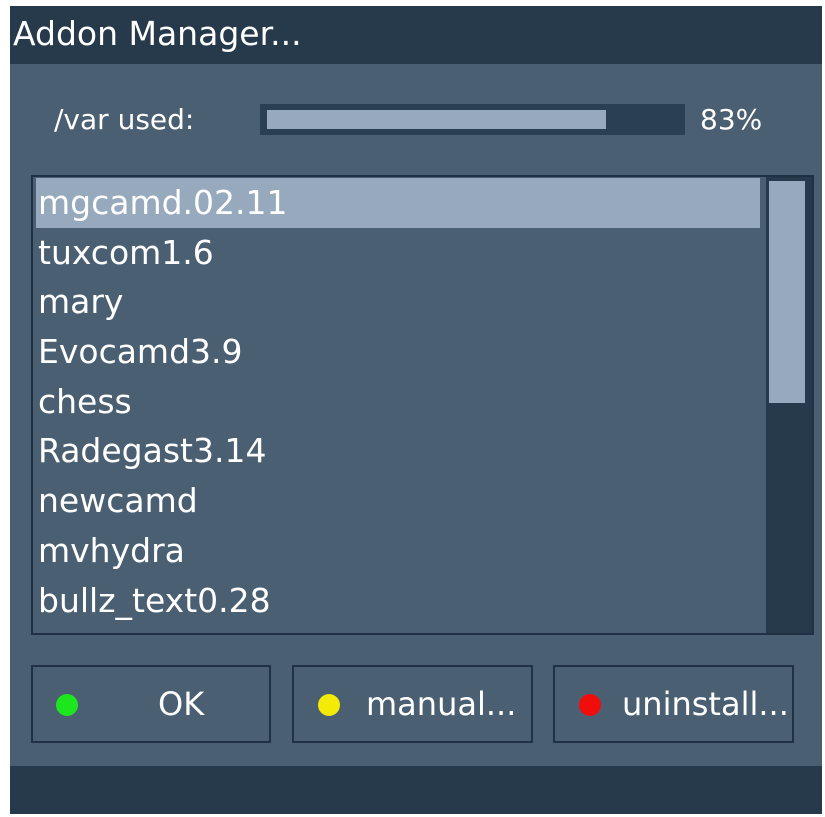 Image resolution: width=825 pixels, height=817 pixels. Describe the element at coordinates (67, 705) in the screenshot. I see `green-dot-icon` at that location.